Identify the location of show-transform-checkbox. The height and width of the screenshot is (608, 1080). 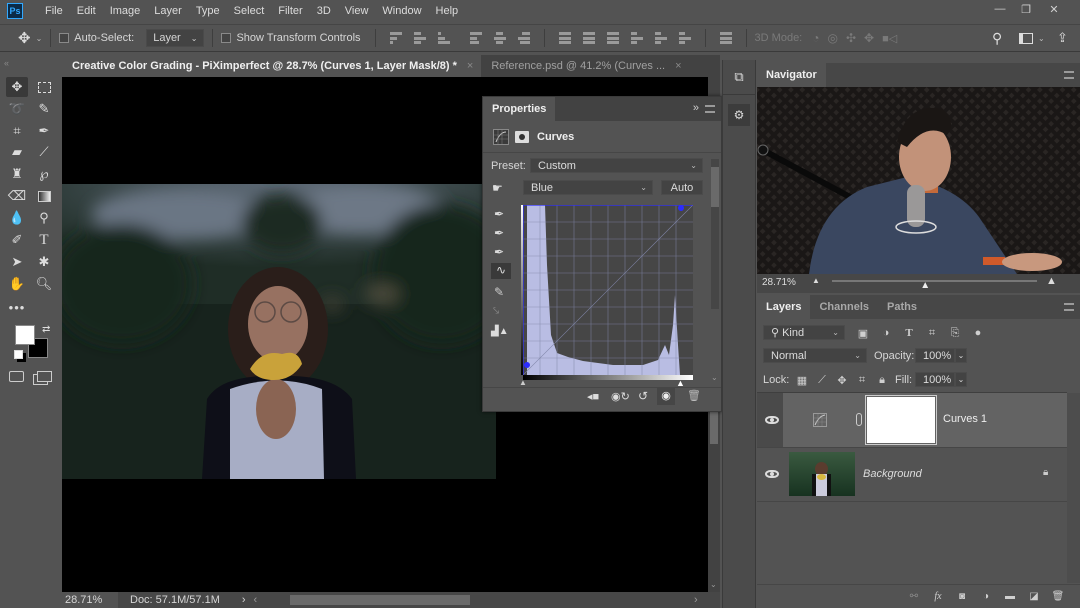
(226, 38).